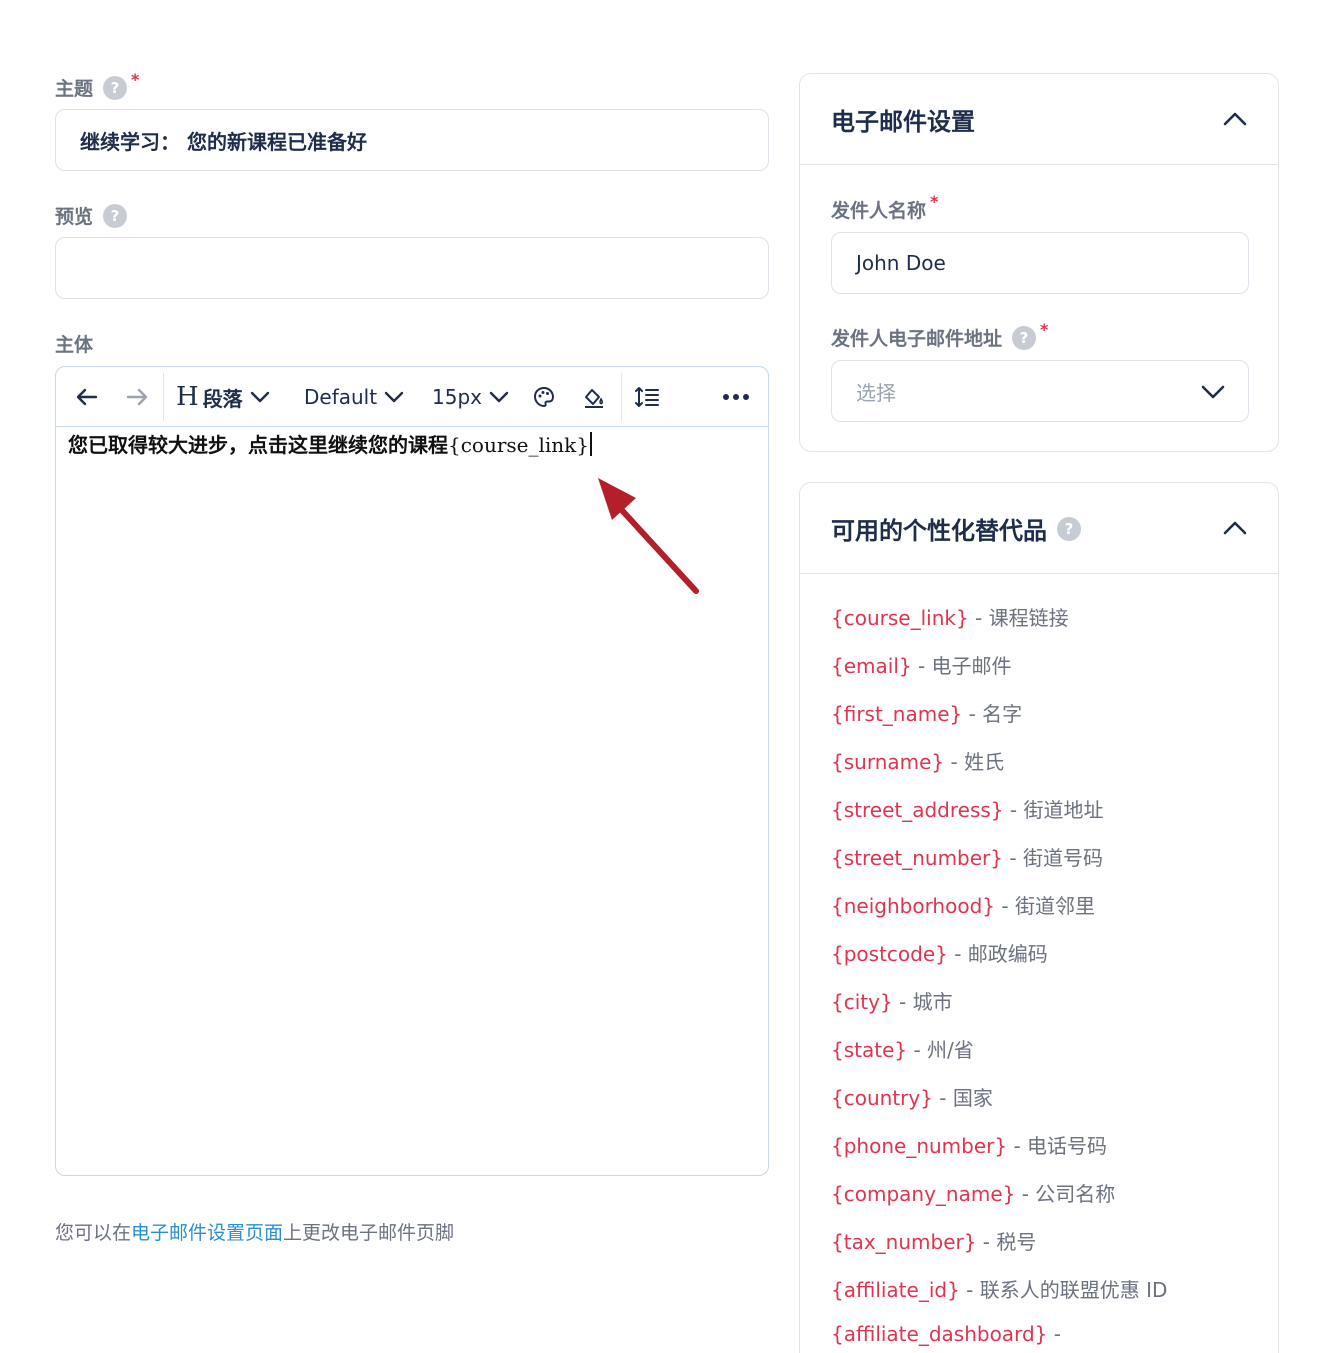 This screenshot has height=1353, width=1334. I want to click on footer-note-prefix: 您可以在, so click(93, 1233).